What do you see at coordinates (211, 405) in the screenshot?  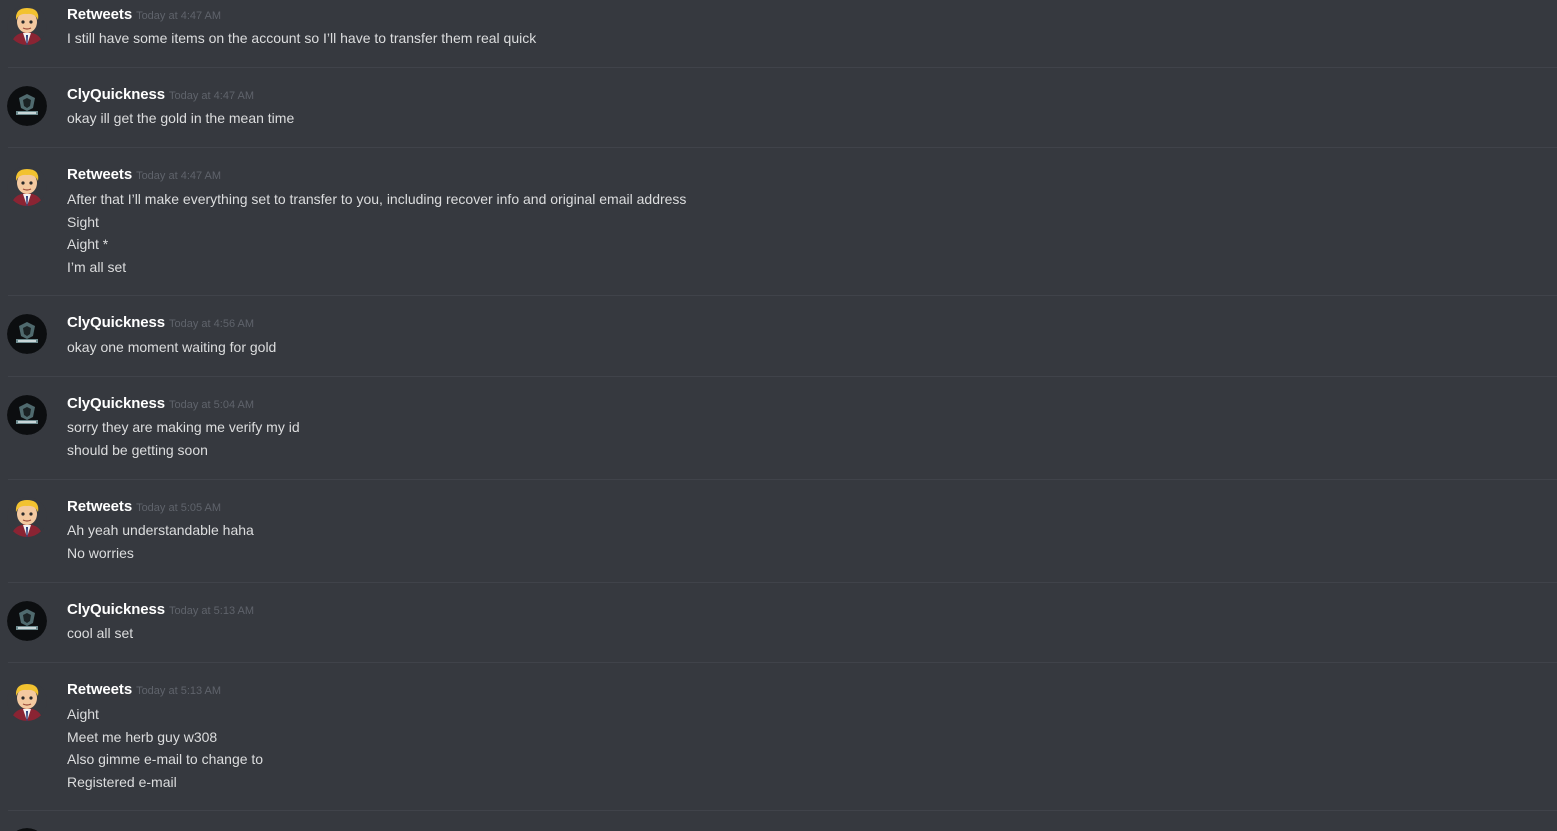 I see `timestamp: Today at 5:04 AM` at bounding box center [211, 405].